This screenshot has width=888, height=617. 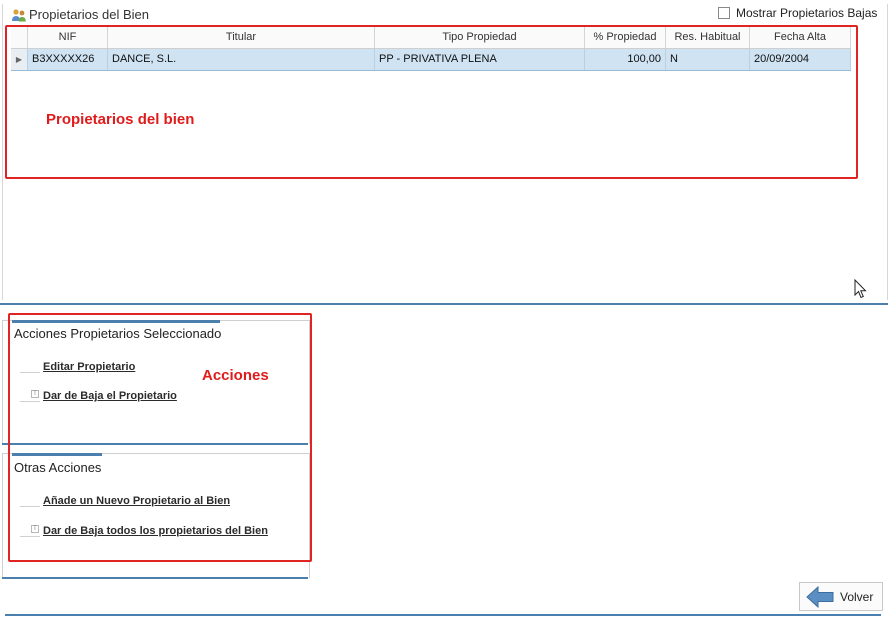 What do you see at coordinates (807, 13) in the screenshot?
I see `show-bajas-label: Mostrar Propietarios Bajas` at bounding box center [807, 13].